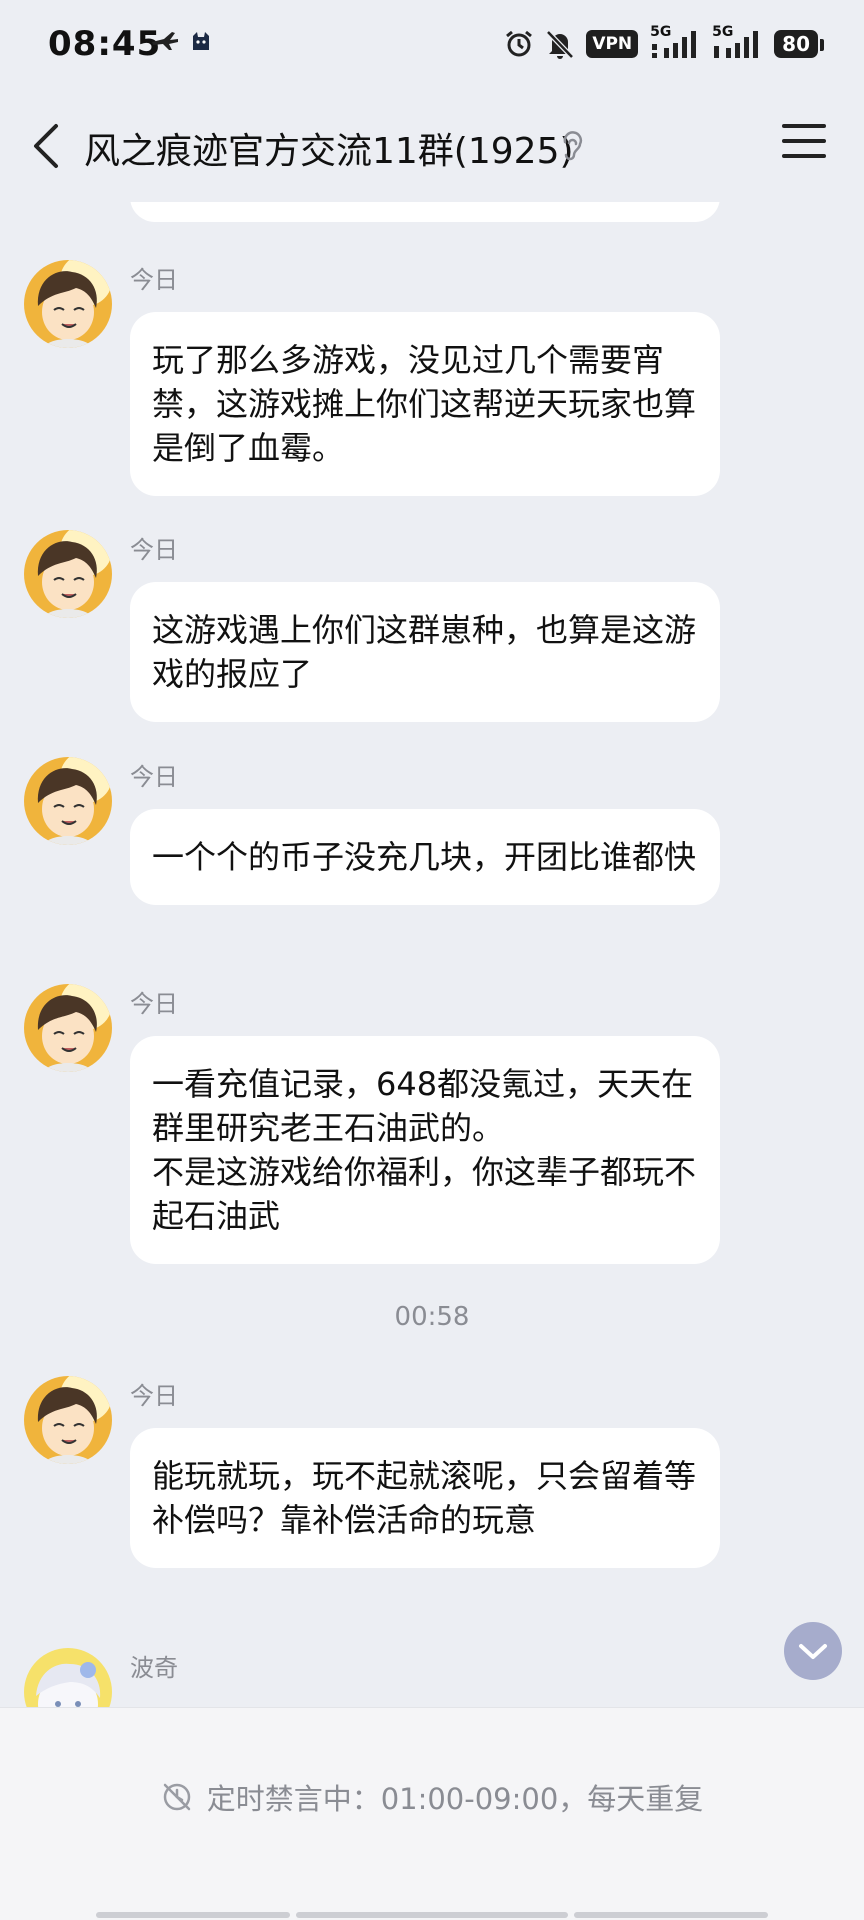  Describe the element at coordinates (329, 151) in the screenshot. I see `group-title: 风之痕迹官方交流11群(1925)` at that location.